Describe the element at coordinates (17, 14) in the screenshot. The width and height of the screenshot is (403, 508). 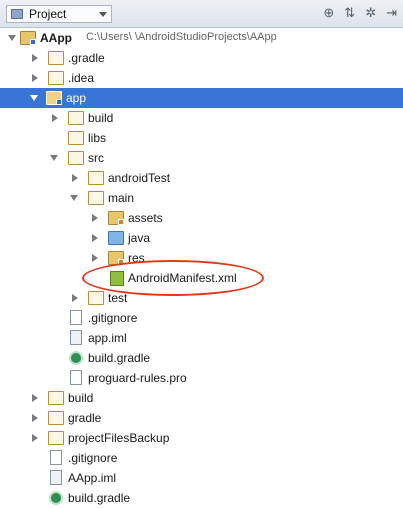
I see `project-icon` at that location.